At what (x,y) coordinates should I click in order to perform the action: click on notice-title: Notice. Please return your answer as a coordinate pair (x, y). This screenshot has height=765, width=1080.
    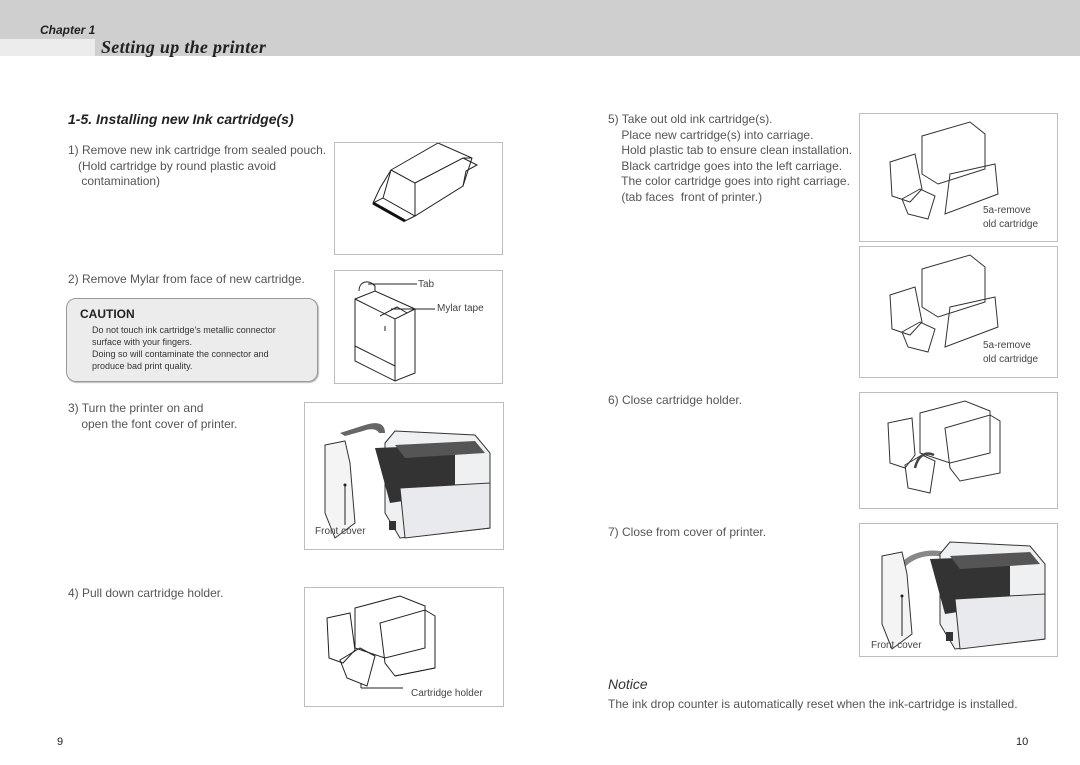
    Looking at the image, I should click on (628, 684).